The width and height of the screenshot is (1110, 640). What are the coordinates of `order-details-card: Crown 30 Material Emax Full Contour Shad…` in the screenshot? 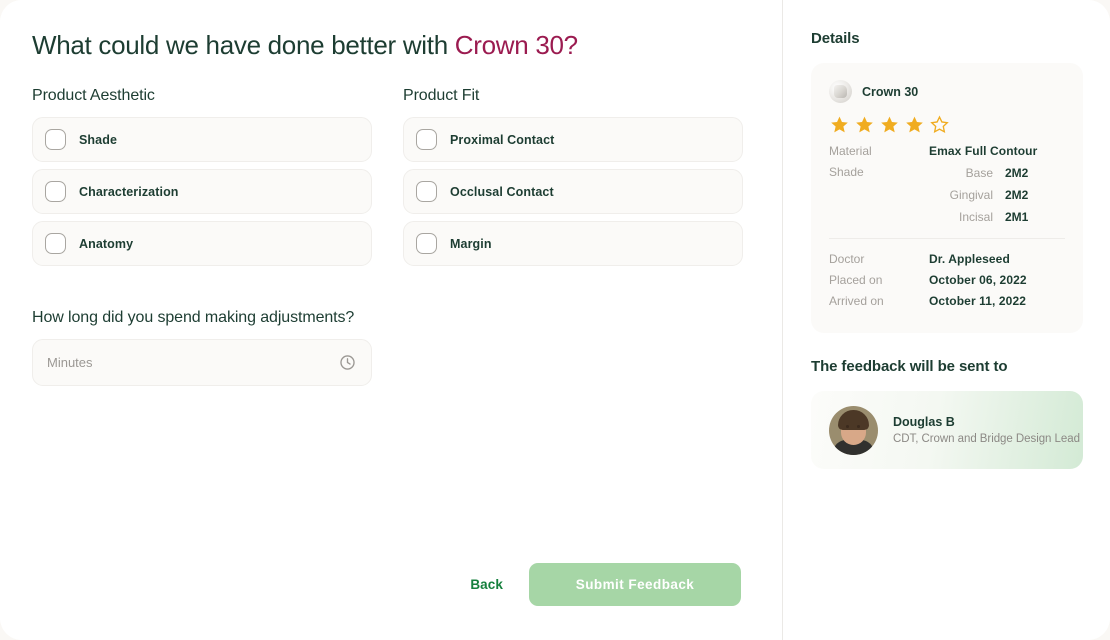 It's located at (947, 198).